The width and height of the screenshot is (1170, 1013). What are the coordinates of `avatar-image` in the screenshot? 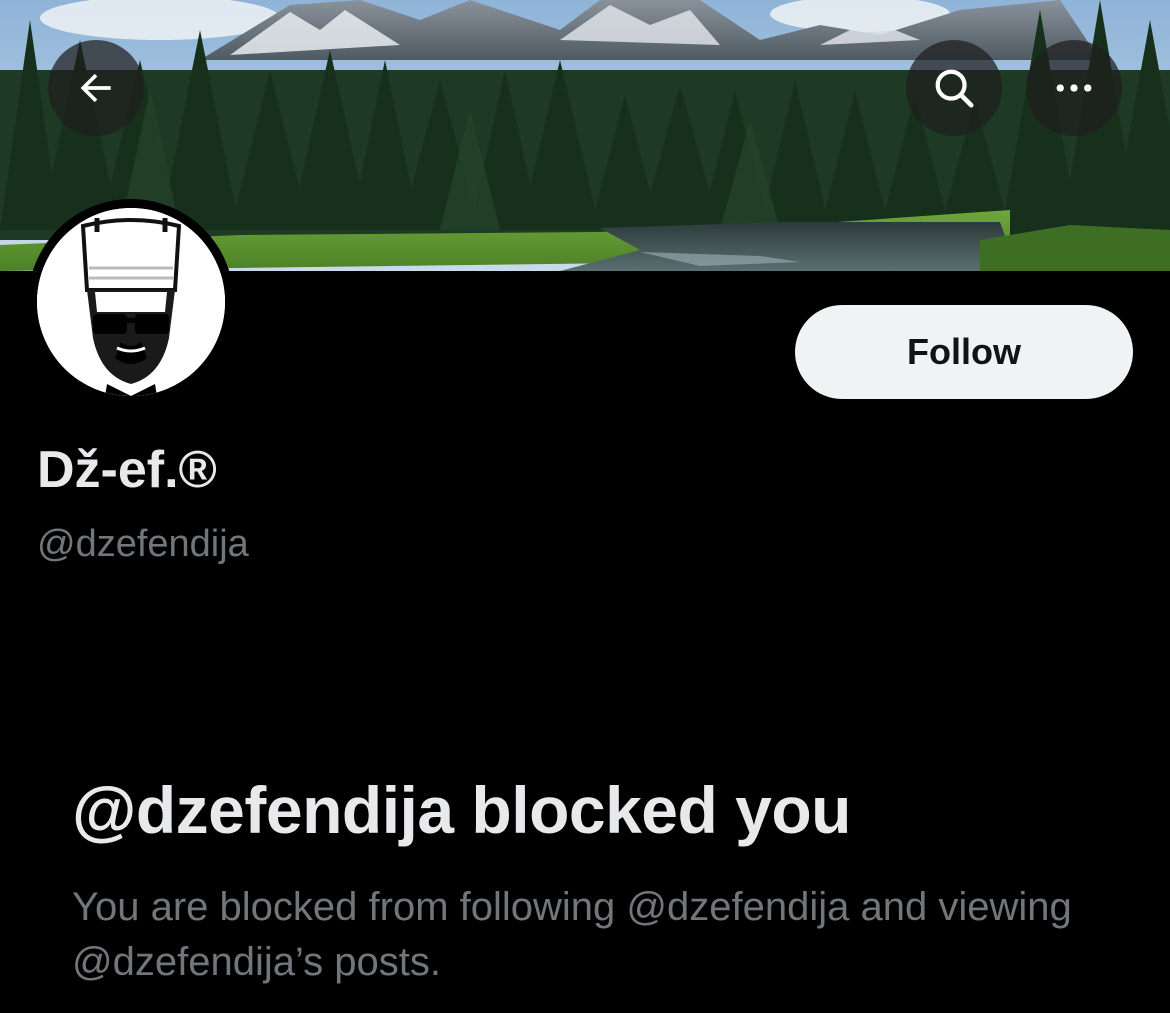 It's located at (131, 302).